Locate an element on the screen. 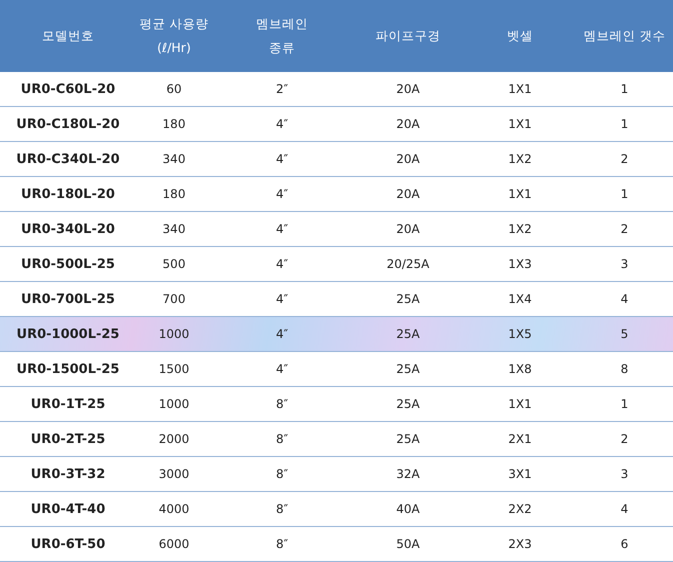 The image size is (673, 562). table-cell-text: 2X2 is located at coordinates (520, 509).